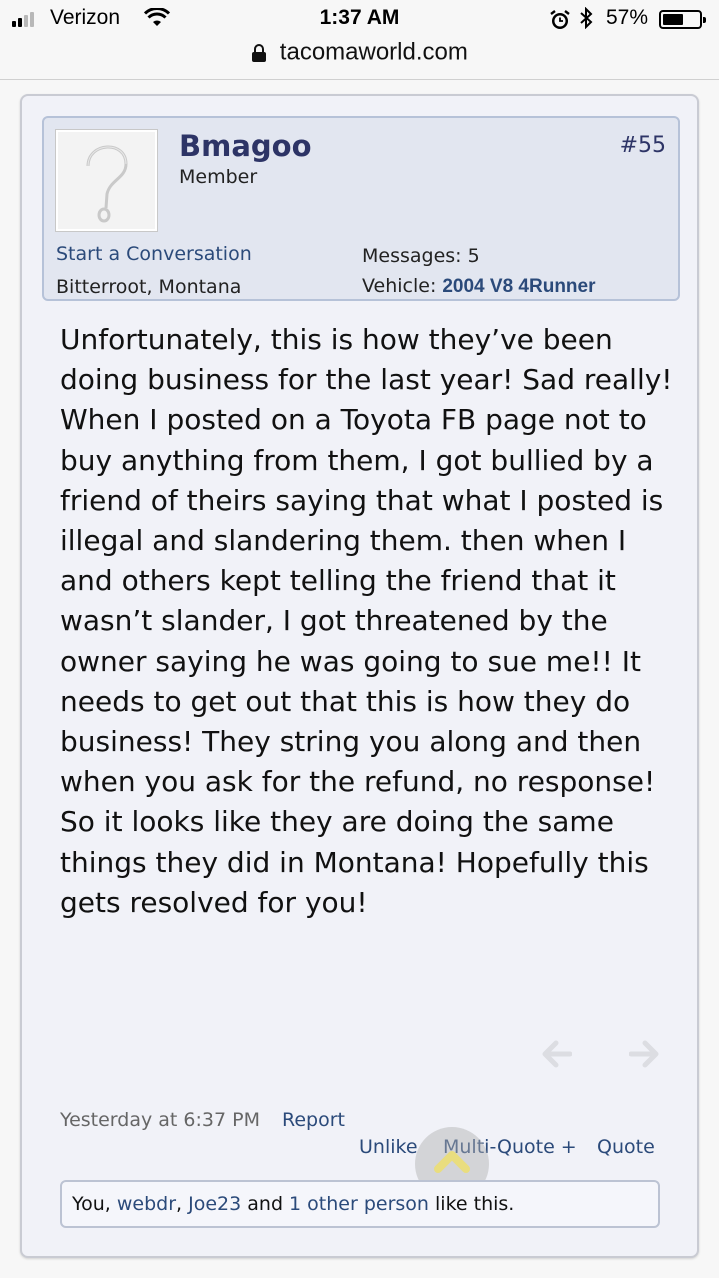 The width and height of the screenshot is (719, 1278). I want to click on battery-percent: 57%, so click(627, 17).